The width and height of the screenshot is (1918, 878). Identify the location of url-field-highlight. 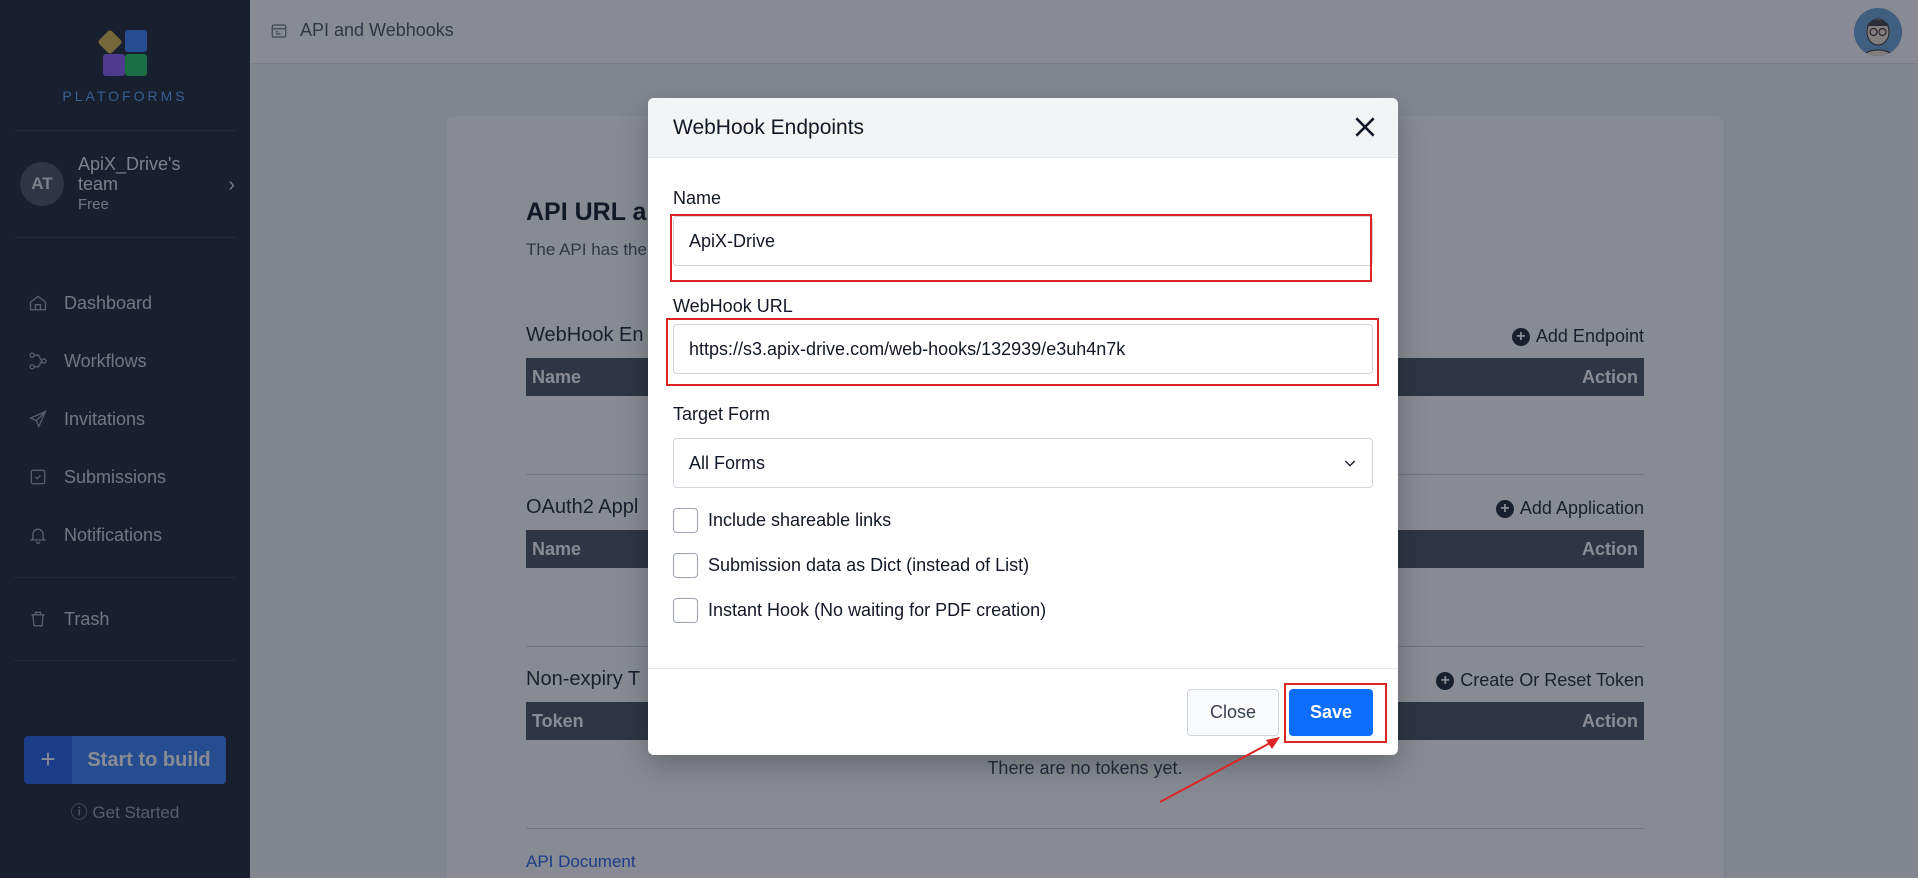
(1022, 352).